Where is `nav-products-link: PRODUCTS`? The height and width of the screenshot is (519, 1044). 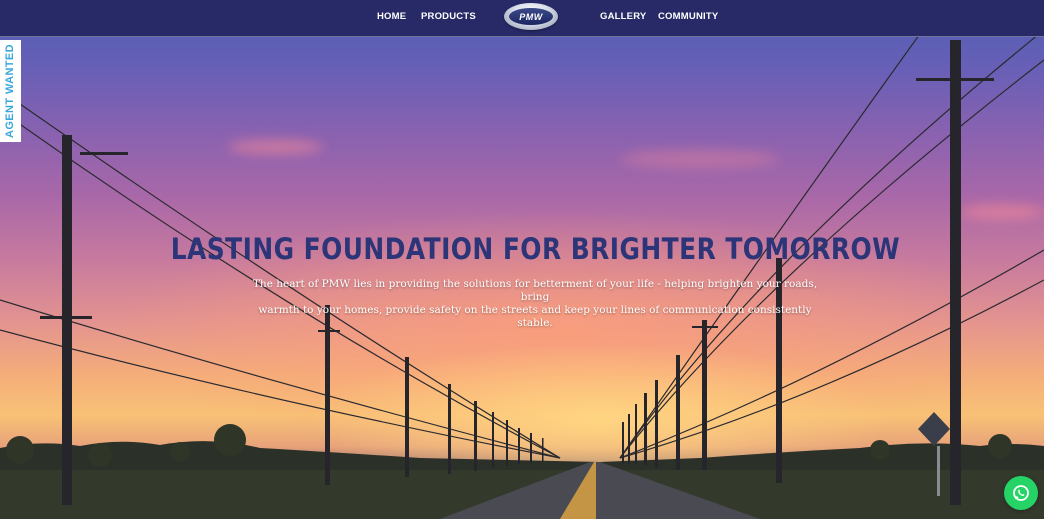
nav-products-link: PRODUCTS is located at coordinates (448, 16).